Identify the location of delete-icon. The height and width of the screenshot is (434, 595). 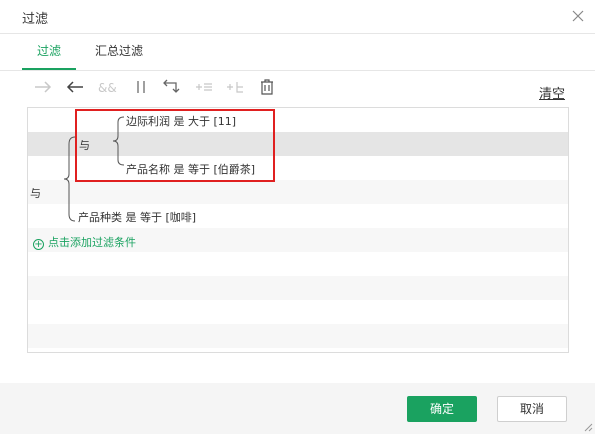
(267, 87).